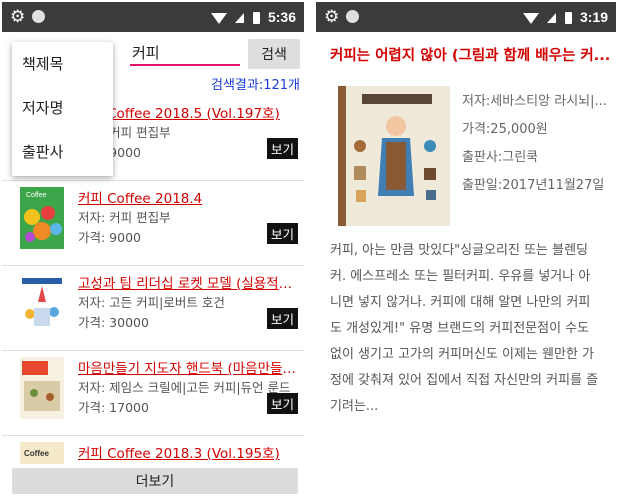 This screenshot has height=500, width=618. I want to click on description-line: 커. 에스프레소 또는 필터커피. 우유를 넣거나 아, so click(460, 276).